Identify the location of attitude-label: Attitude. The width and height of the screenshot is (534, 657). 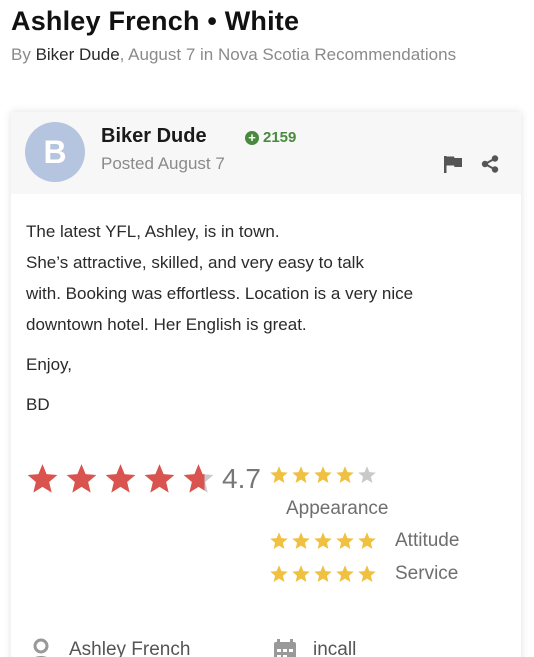
(427, 540).